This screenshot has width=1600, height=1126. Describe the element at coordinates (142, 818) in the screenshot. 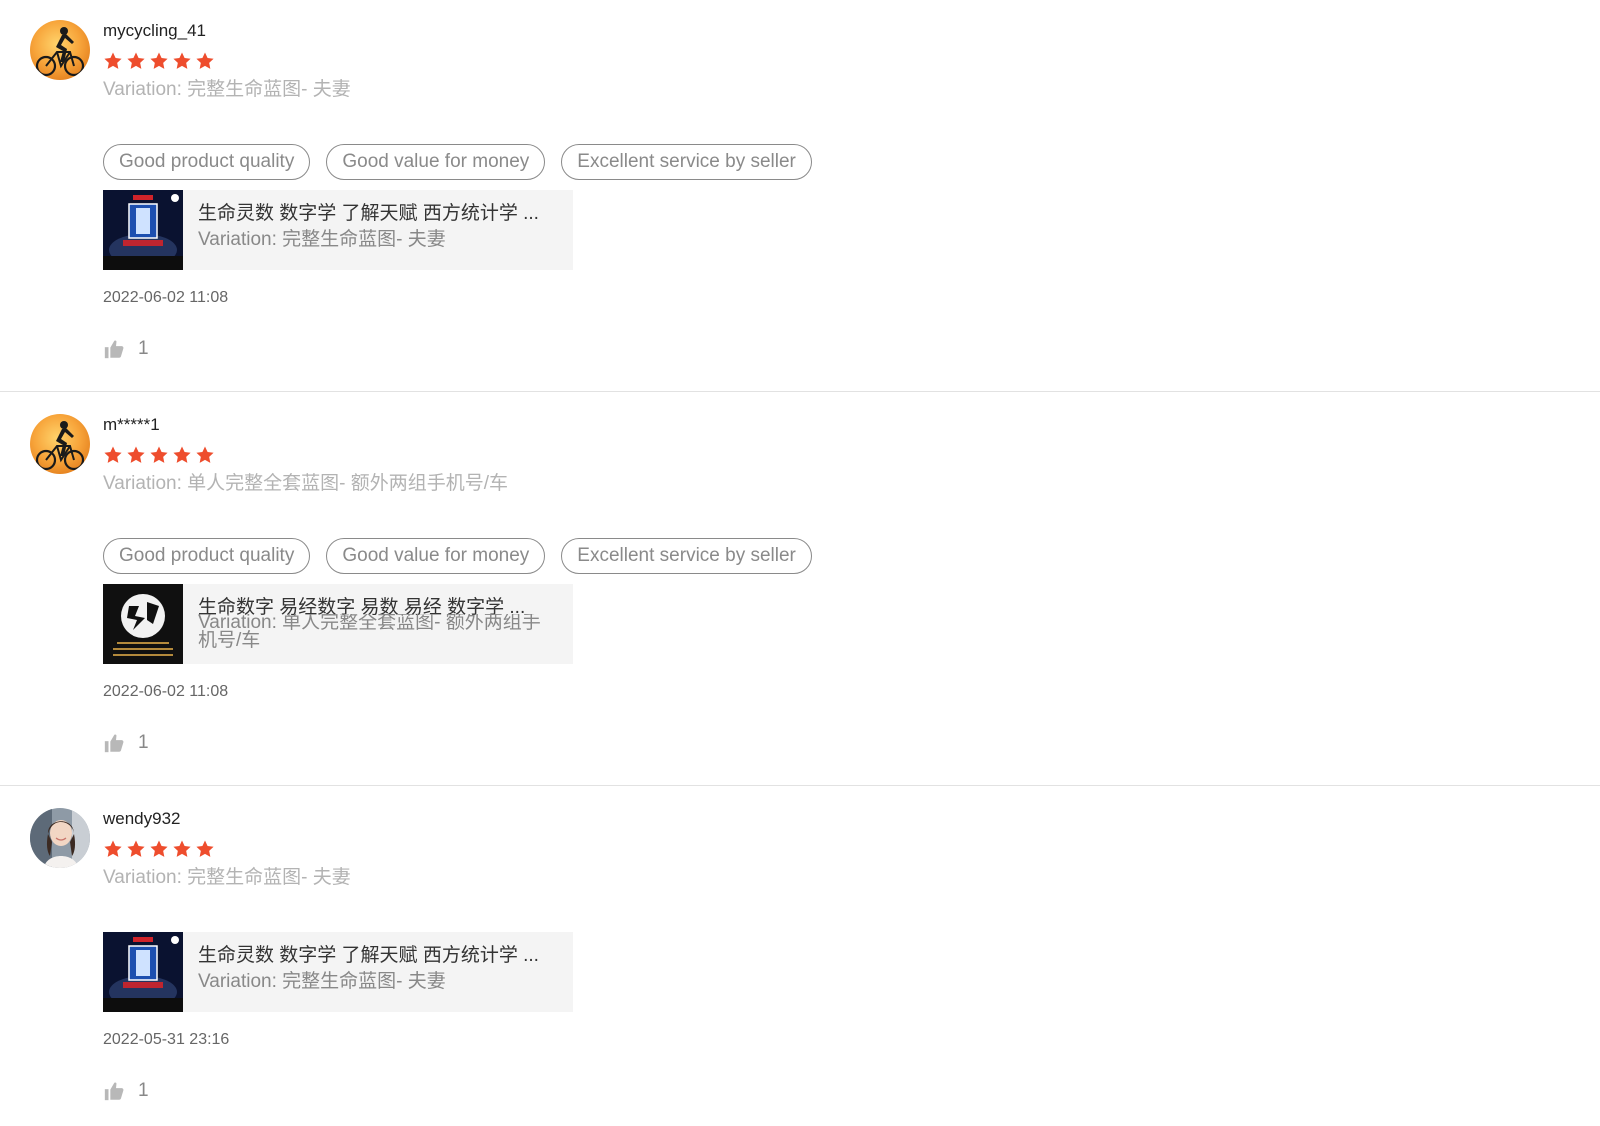

I see `review-username: wendy932` at that location.